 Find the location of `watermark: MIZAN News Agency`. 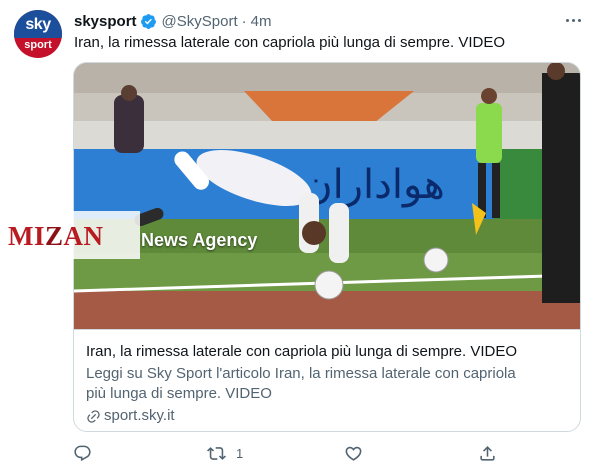

watermark: MIZAN News Agency is located at coordinates (186, 235).